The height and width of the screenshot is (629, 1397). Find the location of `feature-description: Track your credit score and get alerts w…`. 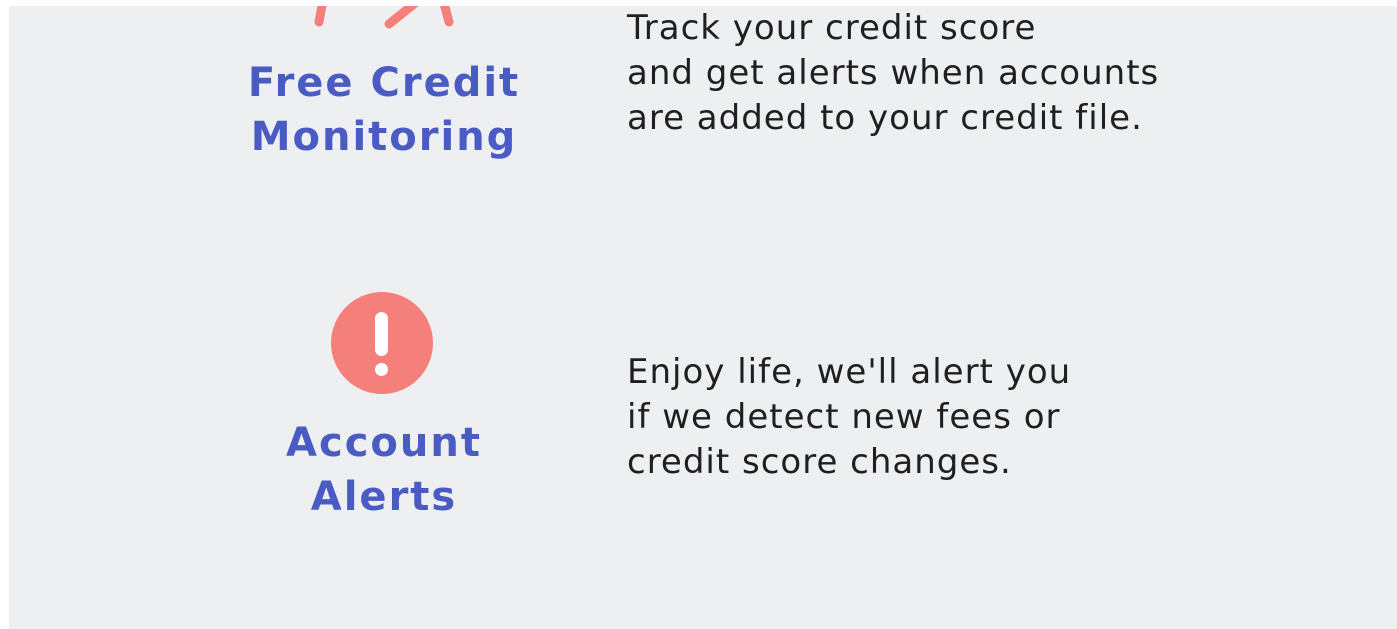

feature-description: Track your credit score and get alerts w… is located at coordinates (893, 73).